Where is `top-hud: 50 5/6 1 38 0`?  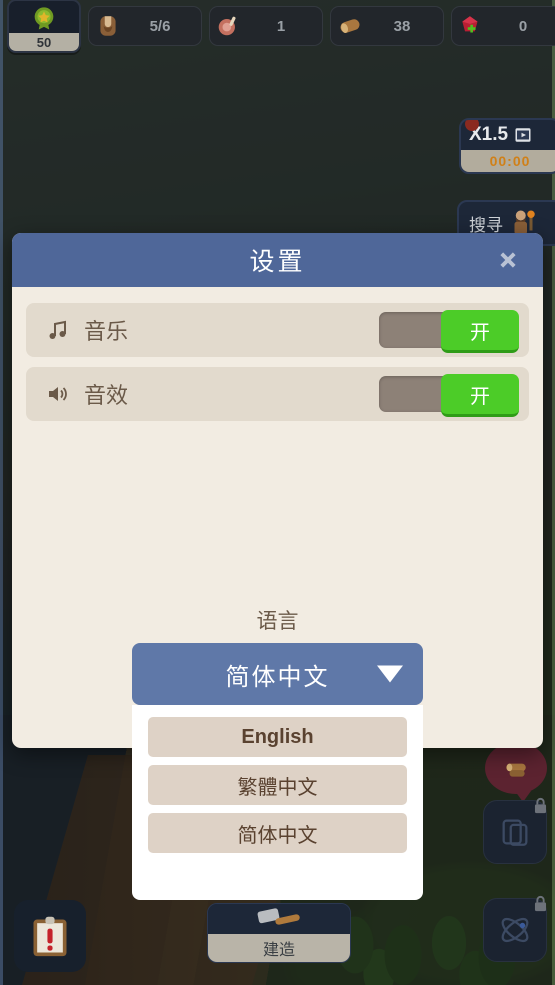
top-hud: 50 5/6 1 38 0 is located at coordinates (277, 26).